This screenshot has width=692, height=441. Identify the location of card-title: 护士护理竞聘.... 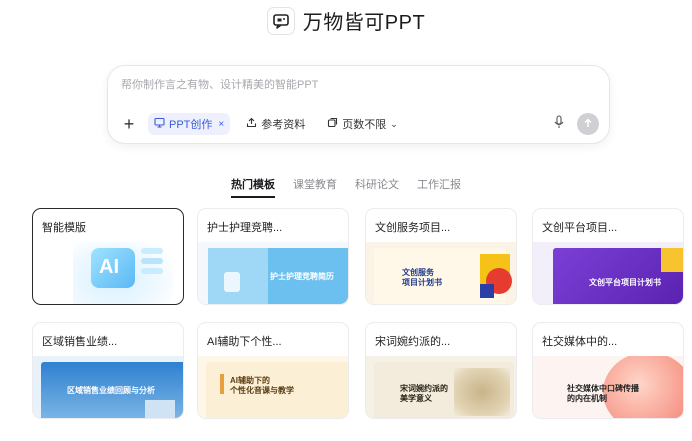
(245, 228).